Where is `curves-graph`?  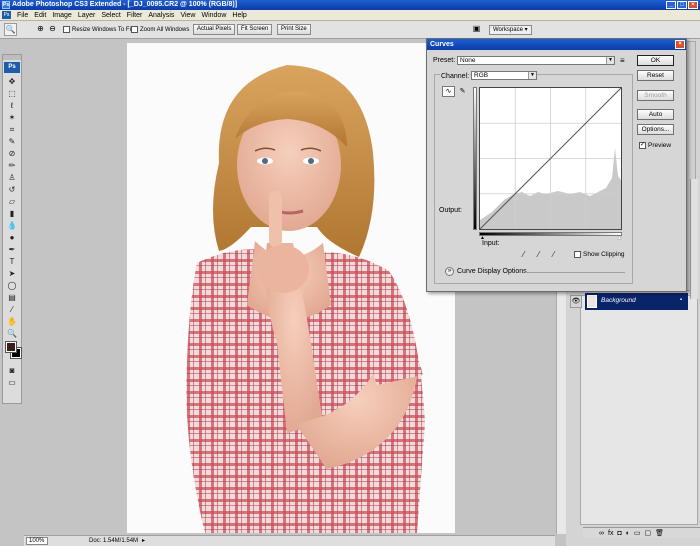 curves-graph is located at coordinates (550, 158).